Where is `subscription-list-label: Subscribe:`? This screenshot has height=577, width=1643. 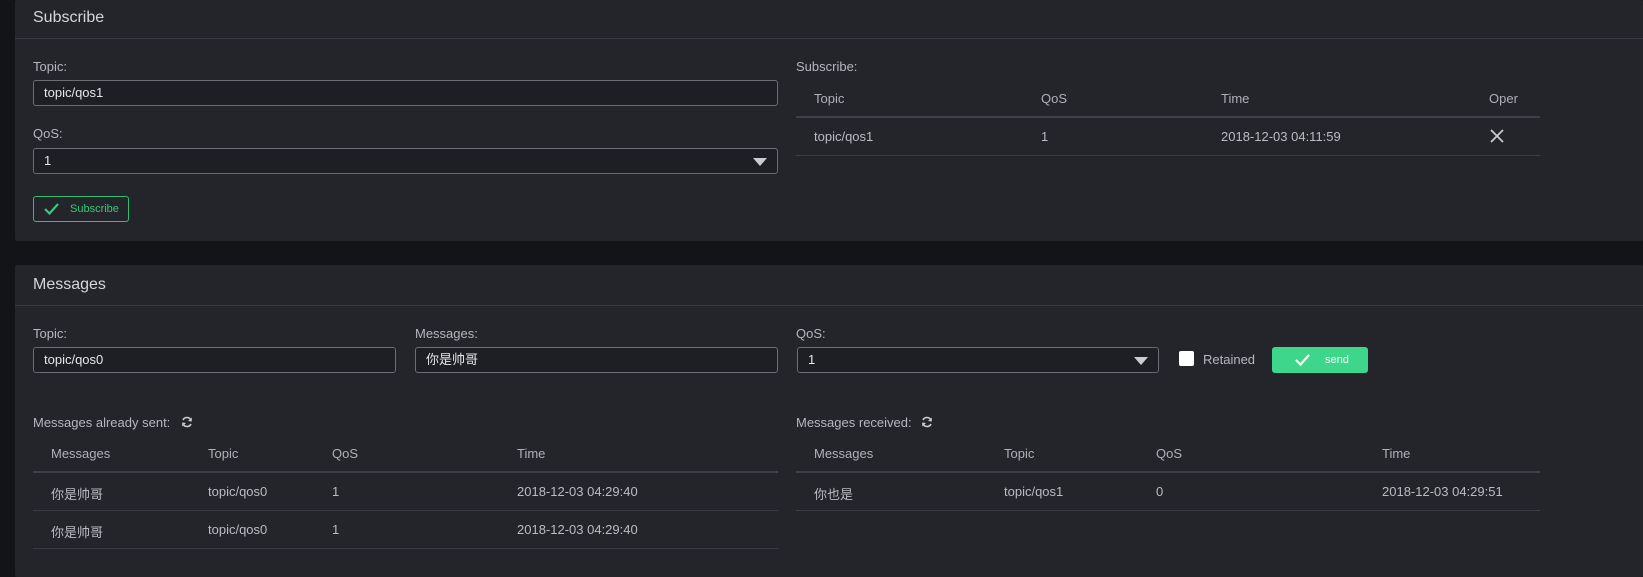
subscription-list-label: Subscribe: is located at coordinates (827, 66).